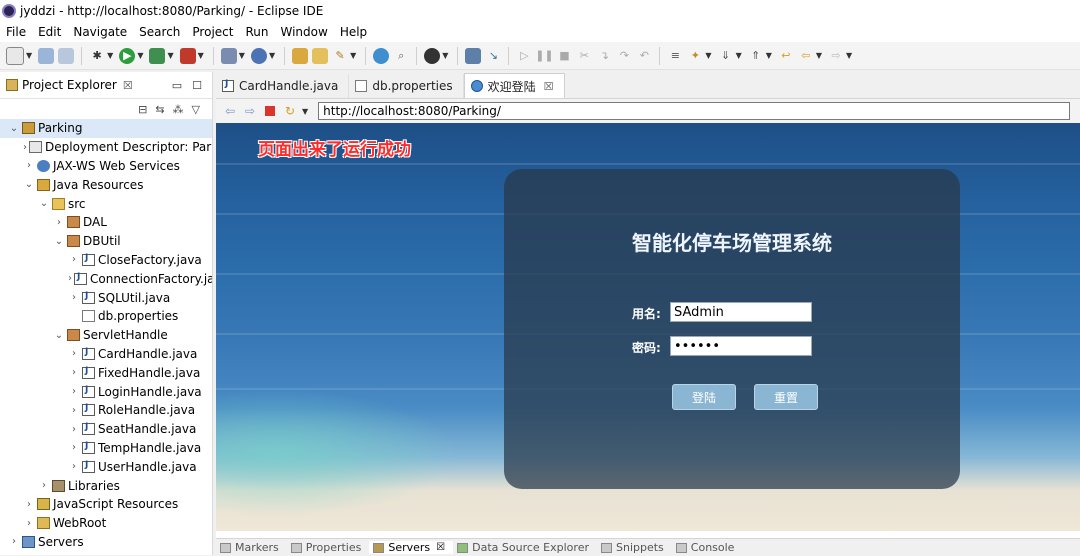 The height and width of the screenshot is (556, 1080). Describe the element at coordinates (328, 547) in the screenshot. I see `tab-properties: Properties` at that location.